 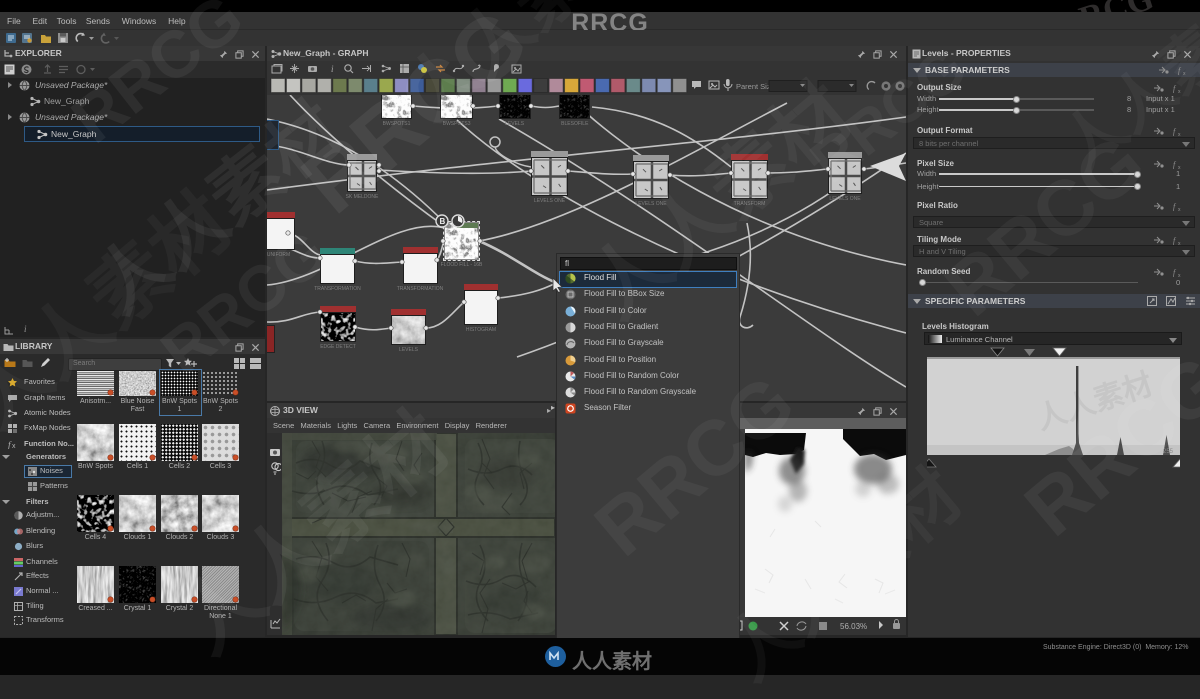 I want to click on svg-text: 56.03%, so click(x=853, y=626).